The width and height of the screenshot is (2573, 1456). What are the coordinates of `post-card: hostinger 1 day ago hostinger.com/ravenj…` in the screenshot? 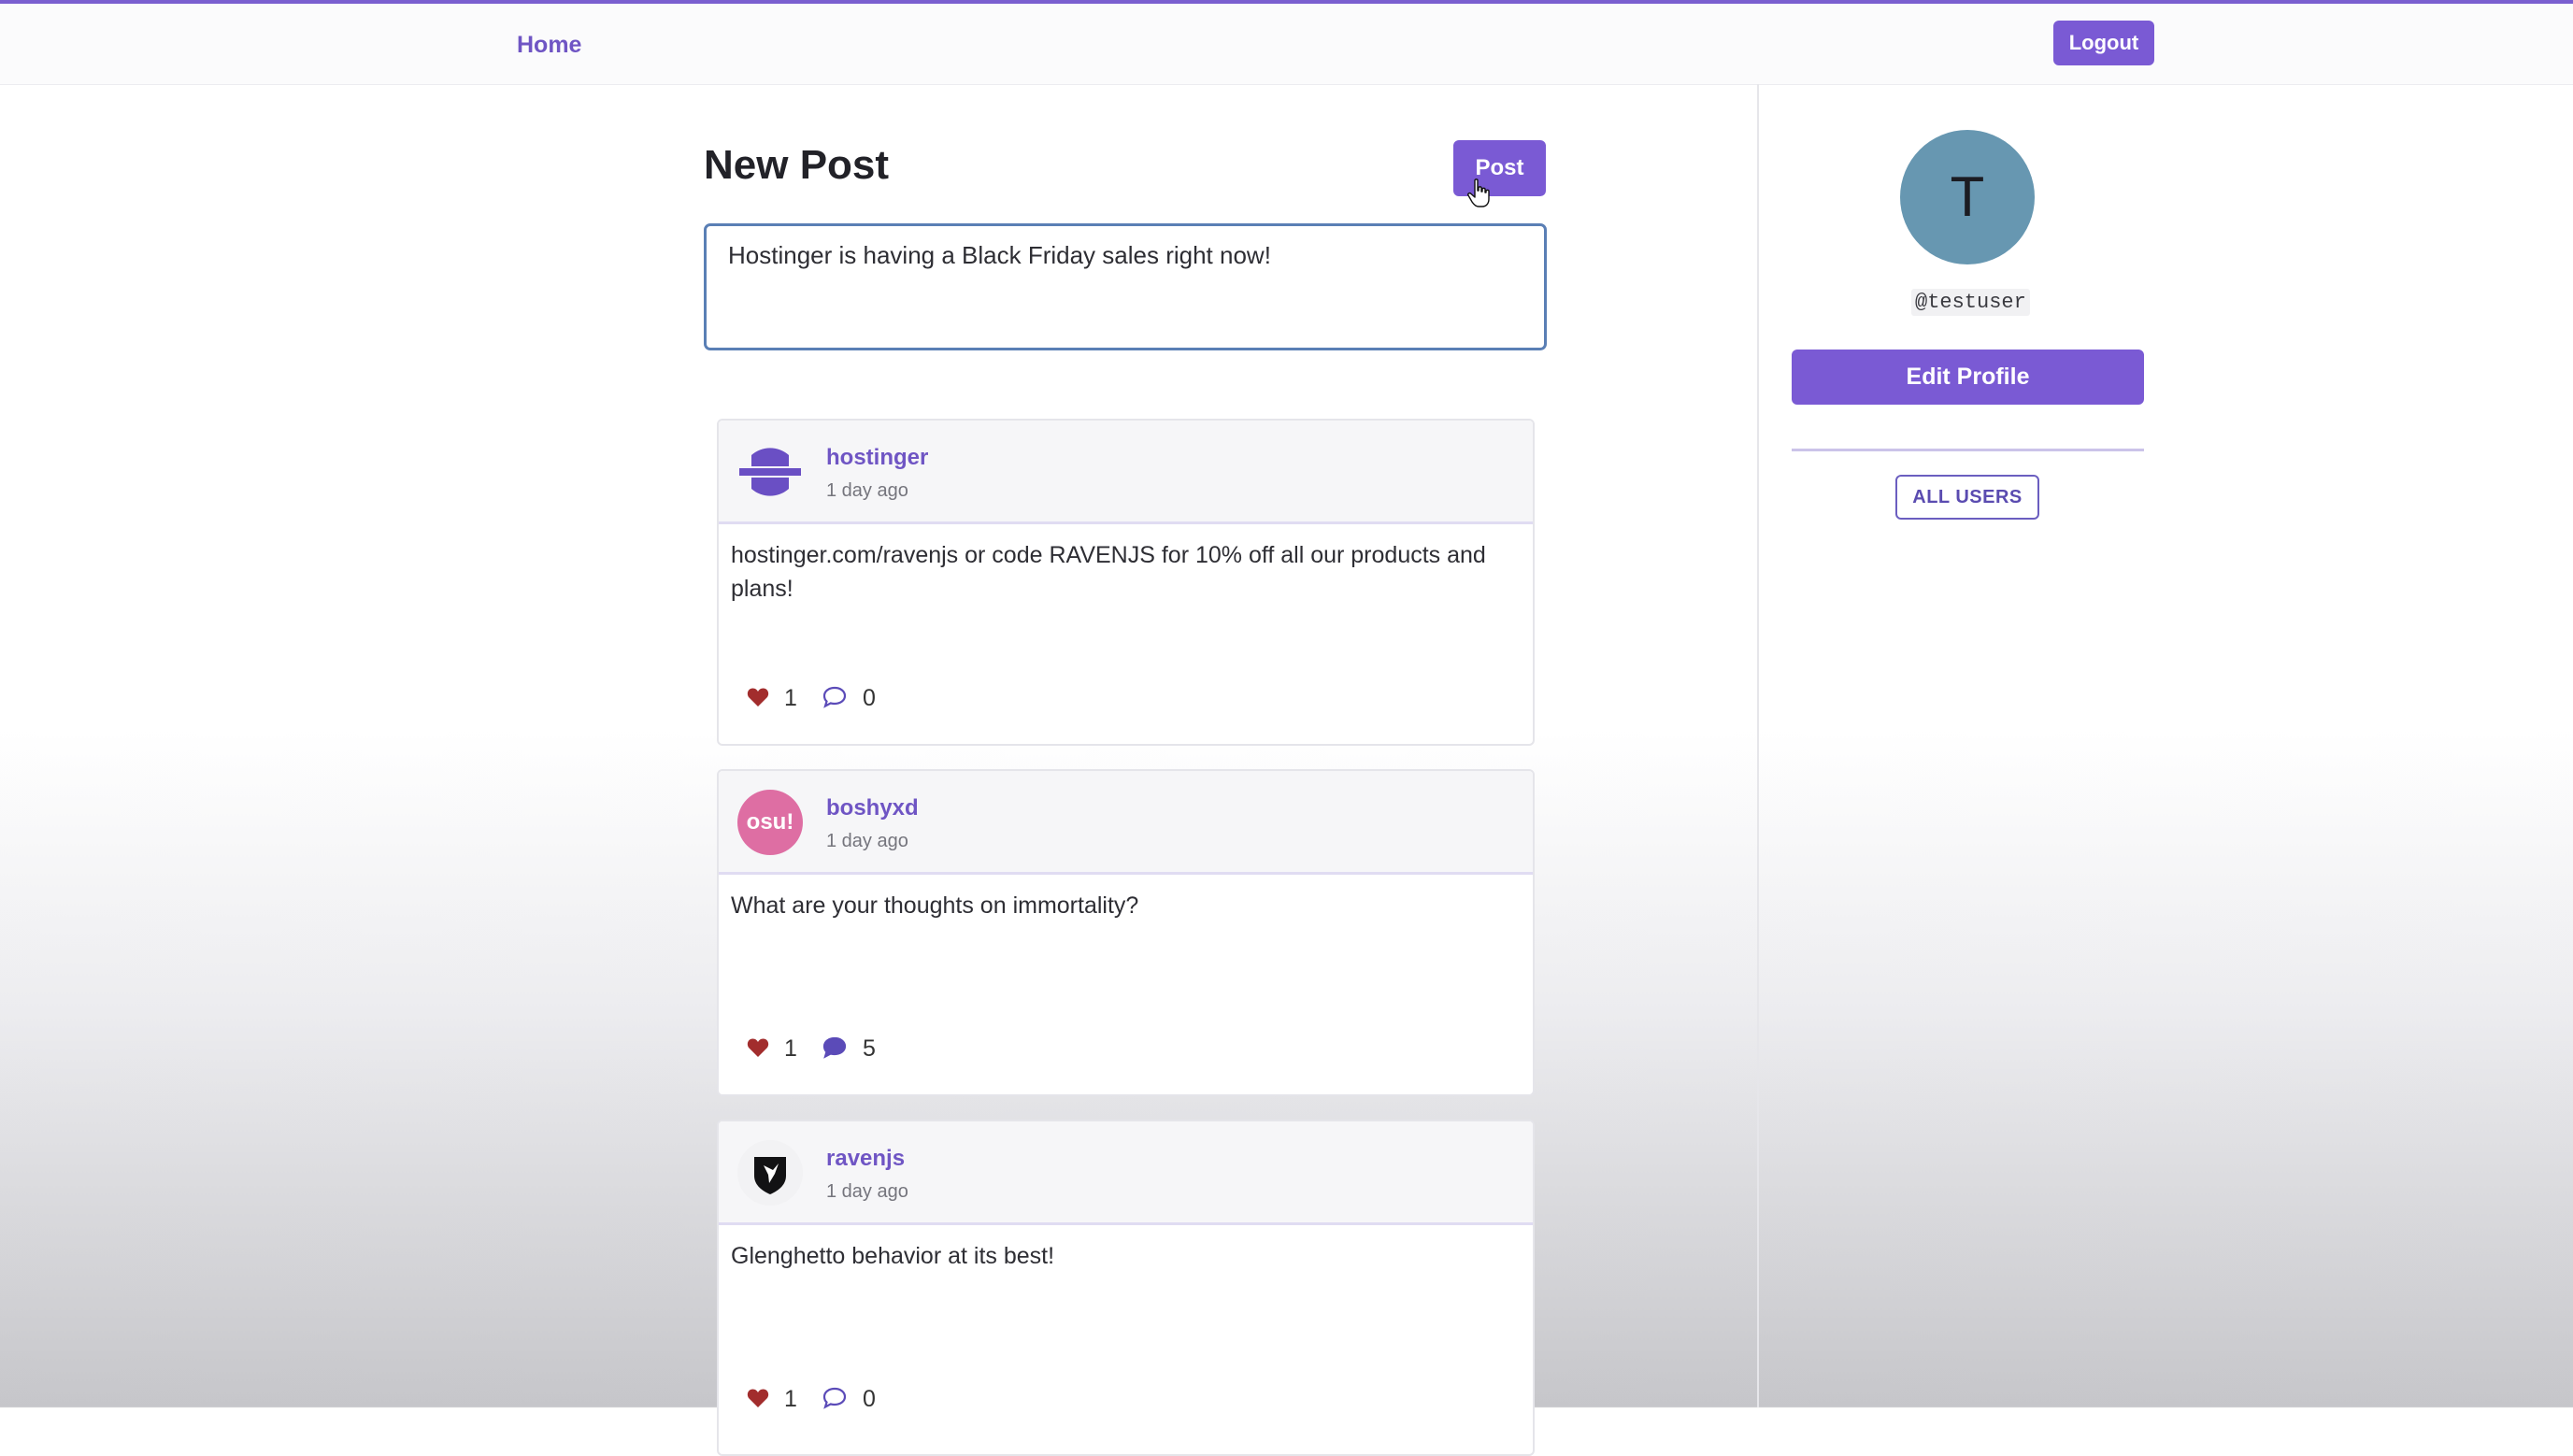 It's located at (1126, 582).